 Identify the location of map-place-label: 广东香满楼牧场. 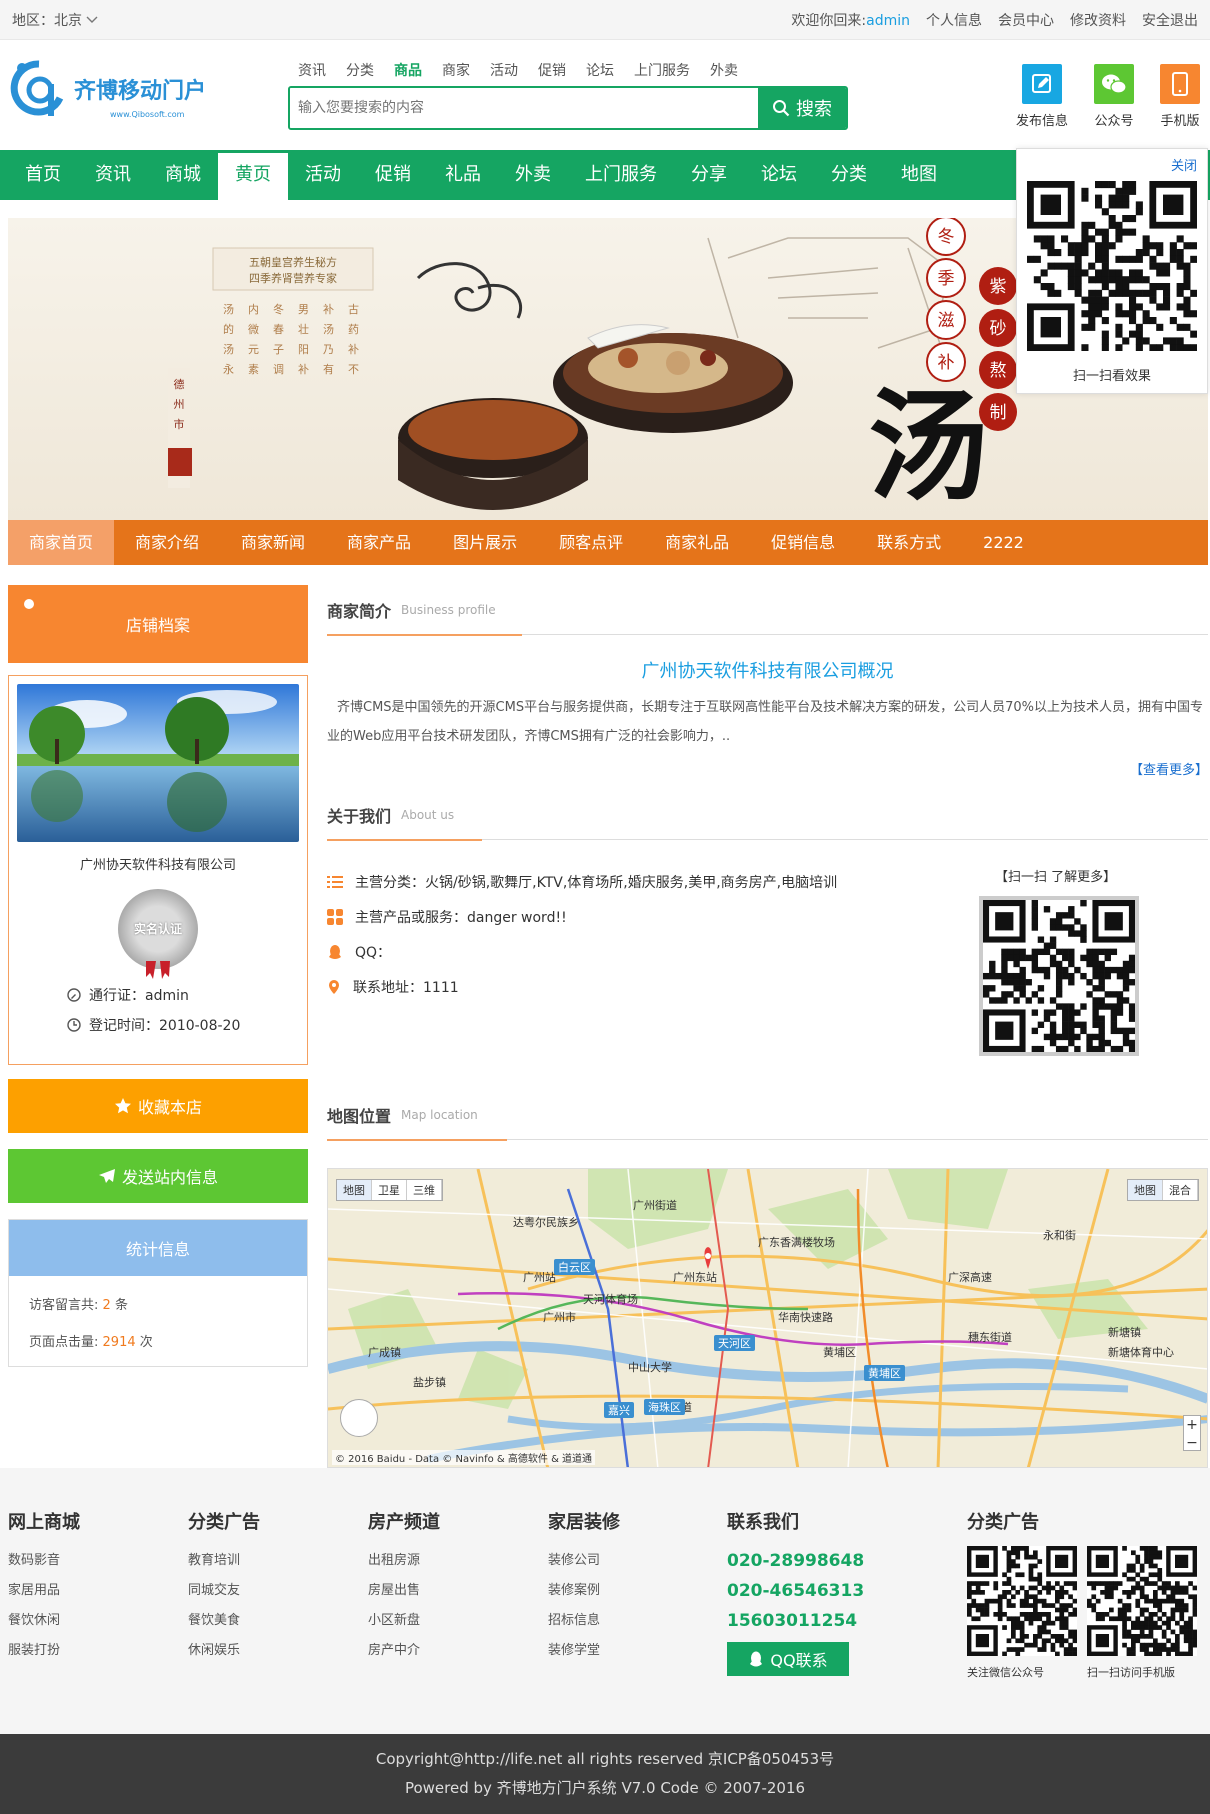
(796, 1242).